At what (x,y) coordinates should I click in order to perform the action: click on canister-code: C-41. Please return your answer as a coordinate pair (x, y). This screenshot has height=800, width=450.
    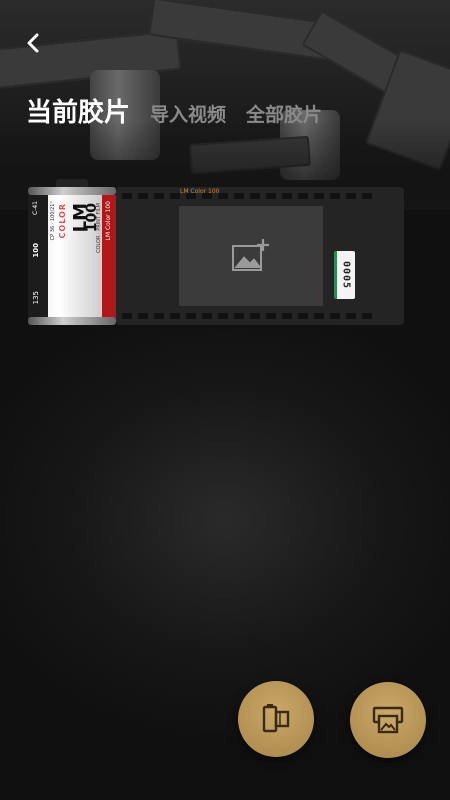
    Looking at the image, I should click on (35, 208).